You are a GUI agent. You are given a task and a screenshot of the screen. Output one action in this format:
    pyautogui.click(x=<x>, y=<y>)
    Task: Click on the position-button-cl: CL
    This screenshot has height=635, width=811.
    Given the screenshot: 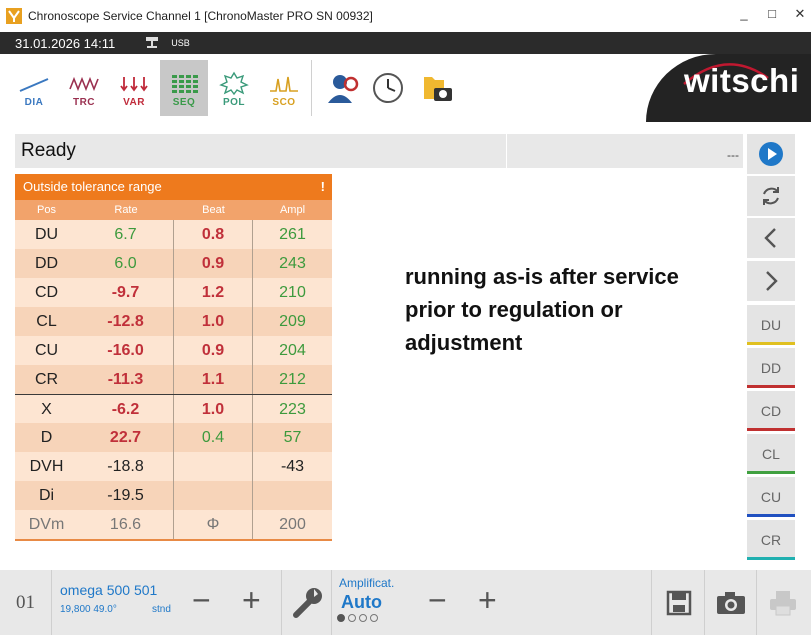 What is the action you would take?
    pyautogui.click(x=771, y=454)
    